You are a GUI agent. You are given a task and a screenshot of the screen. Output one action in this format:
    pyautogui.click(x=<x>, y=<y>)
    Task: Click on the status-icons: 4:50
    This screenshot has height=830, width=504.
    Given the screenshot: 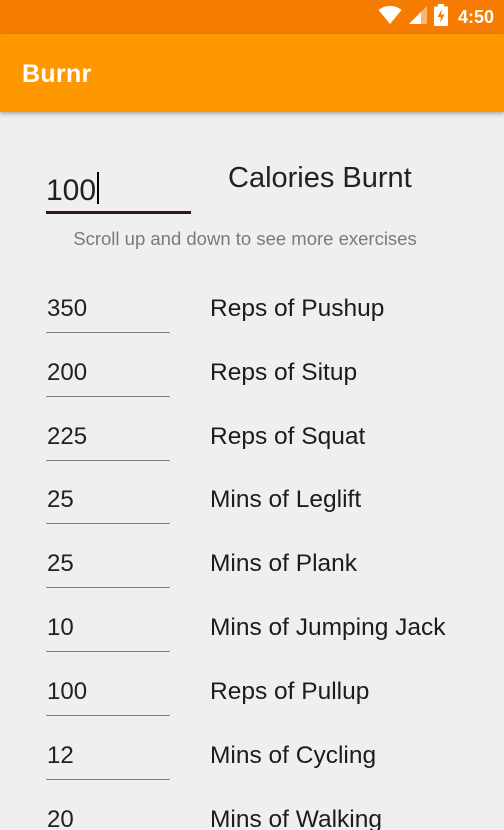 What is the action you would take?
    pyautogui.click(x=436, y=17)
    